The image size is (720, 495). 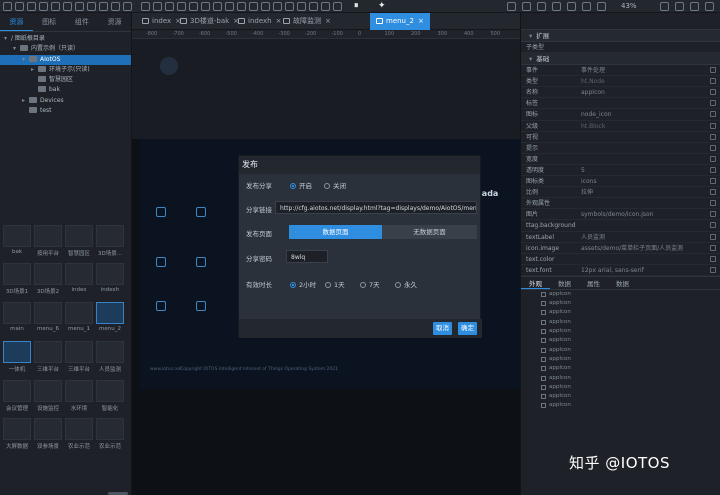 I want to click on prop-value: ht.Node, so click(x=642, y=81).